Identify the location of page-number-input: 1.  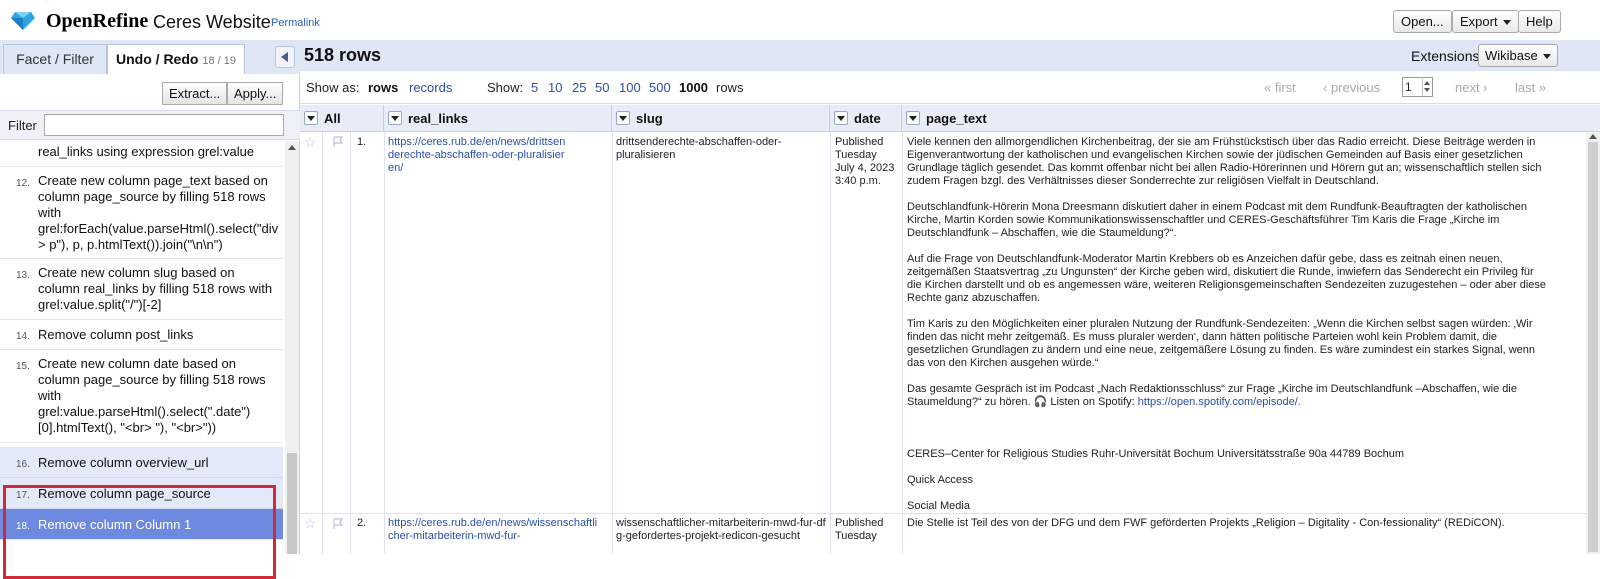
(1417, 87).